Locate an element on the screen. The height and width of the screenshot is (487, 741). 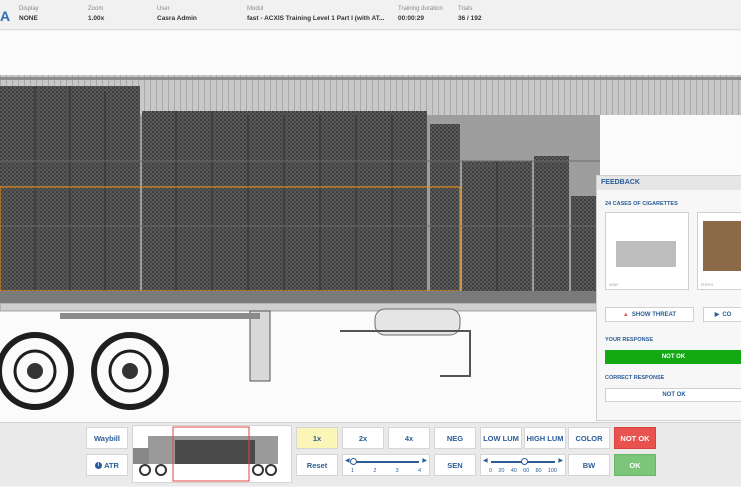
user-value: Casra Admin is located at coordinates (177, 18).